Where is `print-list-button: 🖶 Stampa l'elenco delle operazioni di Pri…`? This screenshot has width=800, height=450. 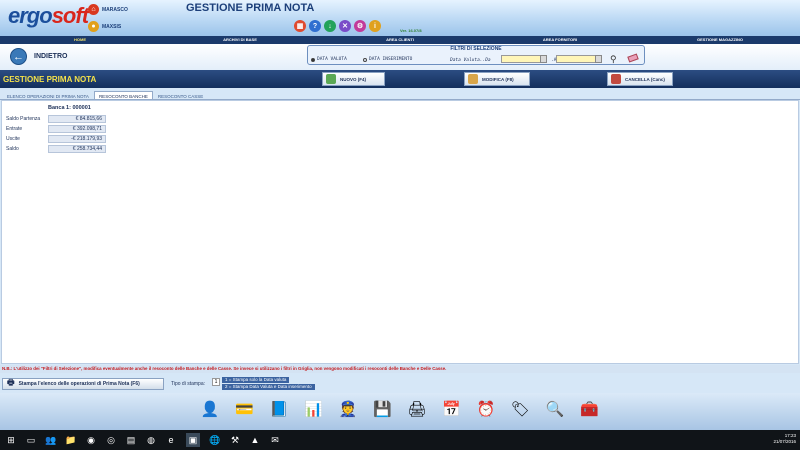
print-list-button: 🖶 Stampa l'elenco delle operazioni di Pri… is located at coordinates (83, 384).